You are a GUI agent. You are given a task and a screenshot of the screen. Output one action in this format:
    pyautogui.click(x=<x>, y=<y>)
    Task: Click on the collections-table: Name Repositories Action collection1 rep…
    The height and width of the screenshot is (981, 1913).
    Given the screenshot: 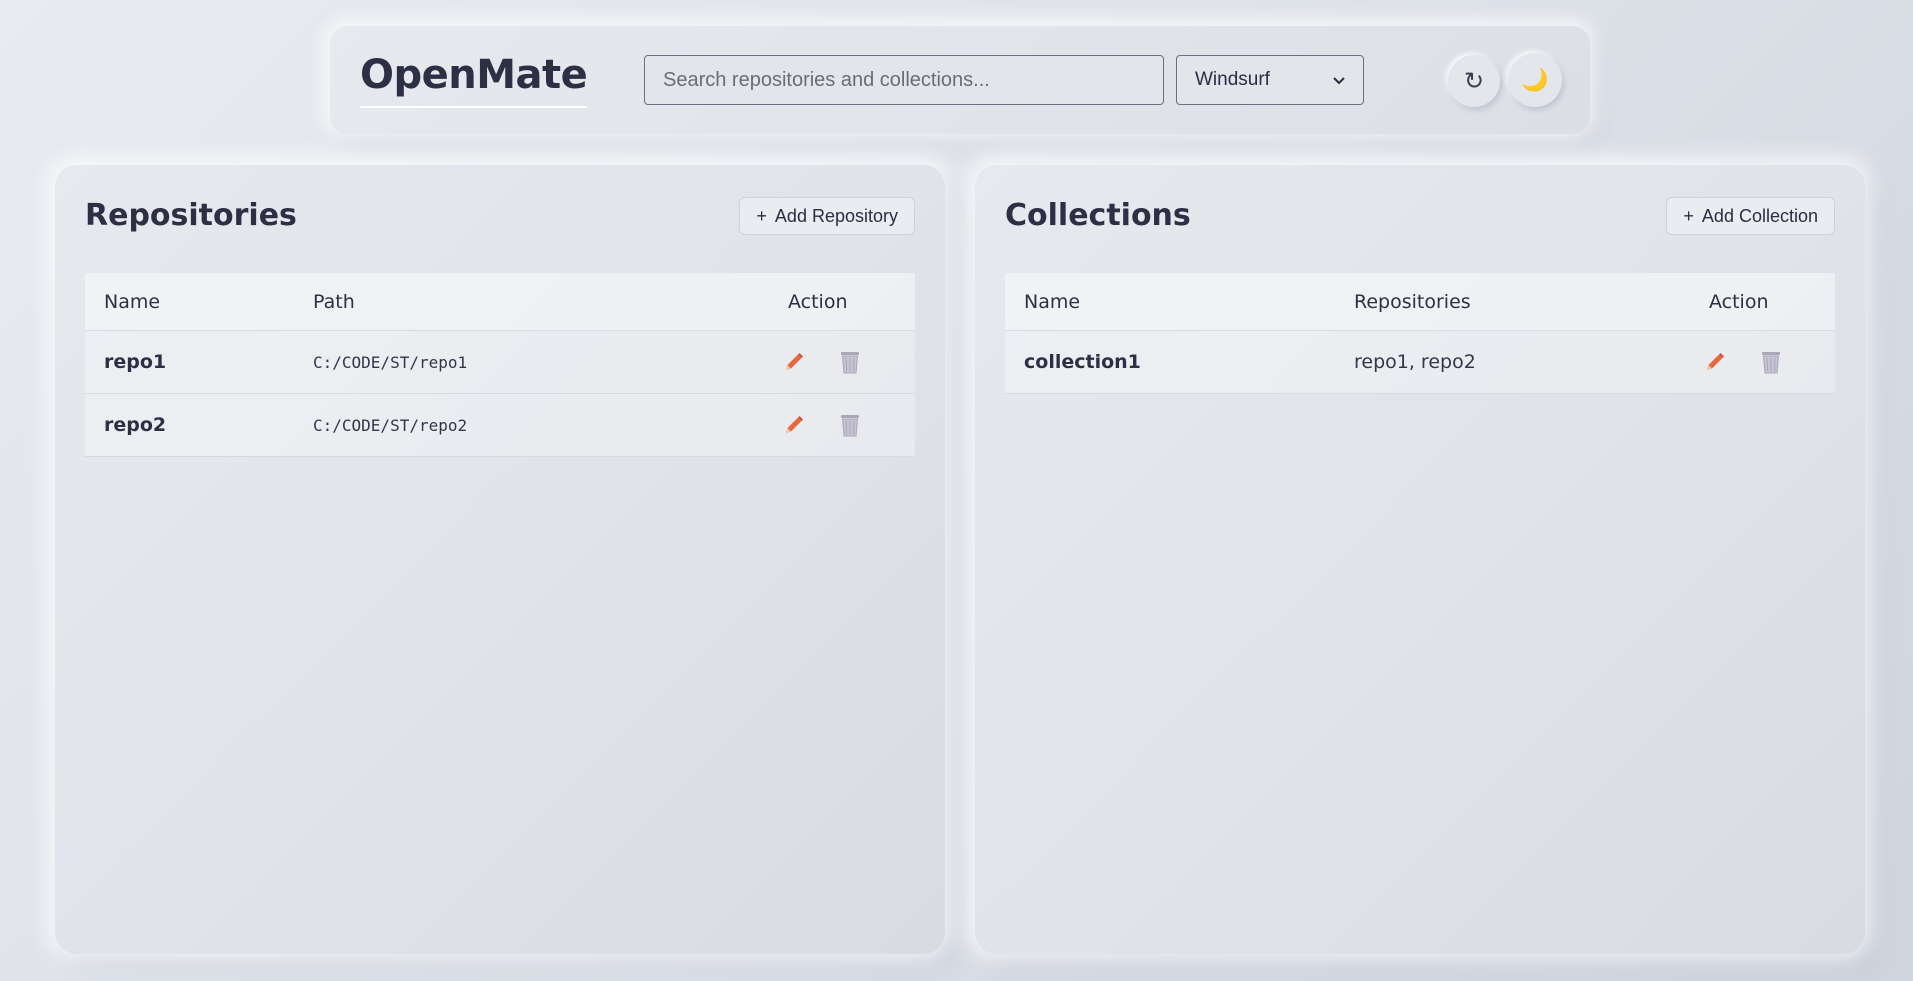 What is the action you would take?
    pyautogui.click(x=1420, y=333)
    